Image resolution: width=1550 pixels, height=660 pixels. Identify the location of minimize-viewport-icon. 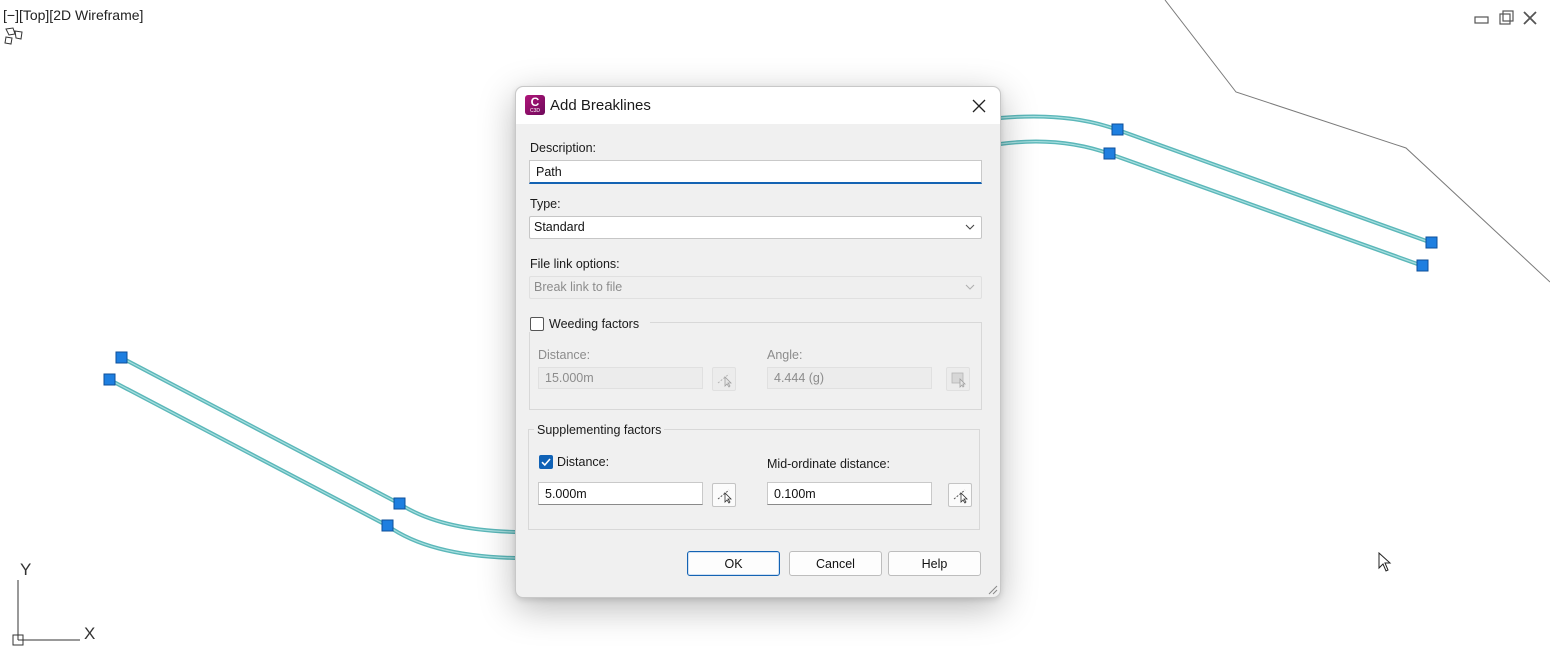
(1482, 18).